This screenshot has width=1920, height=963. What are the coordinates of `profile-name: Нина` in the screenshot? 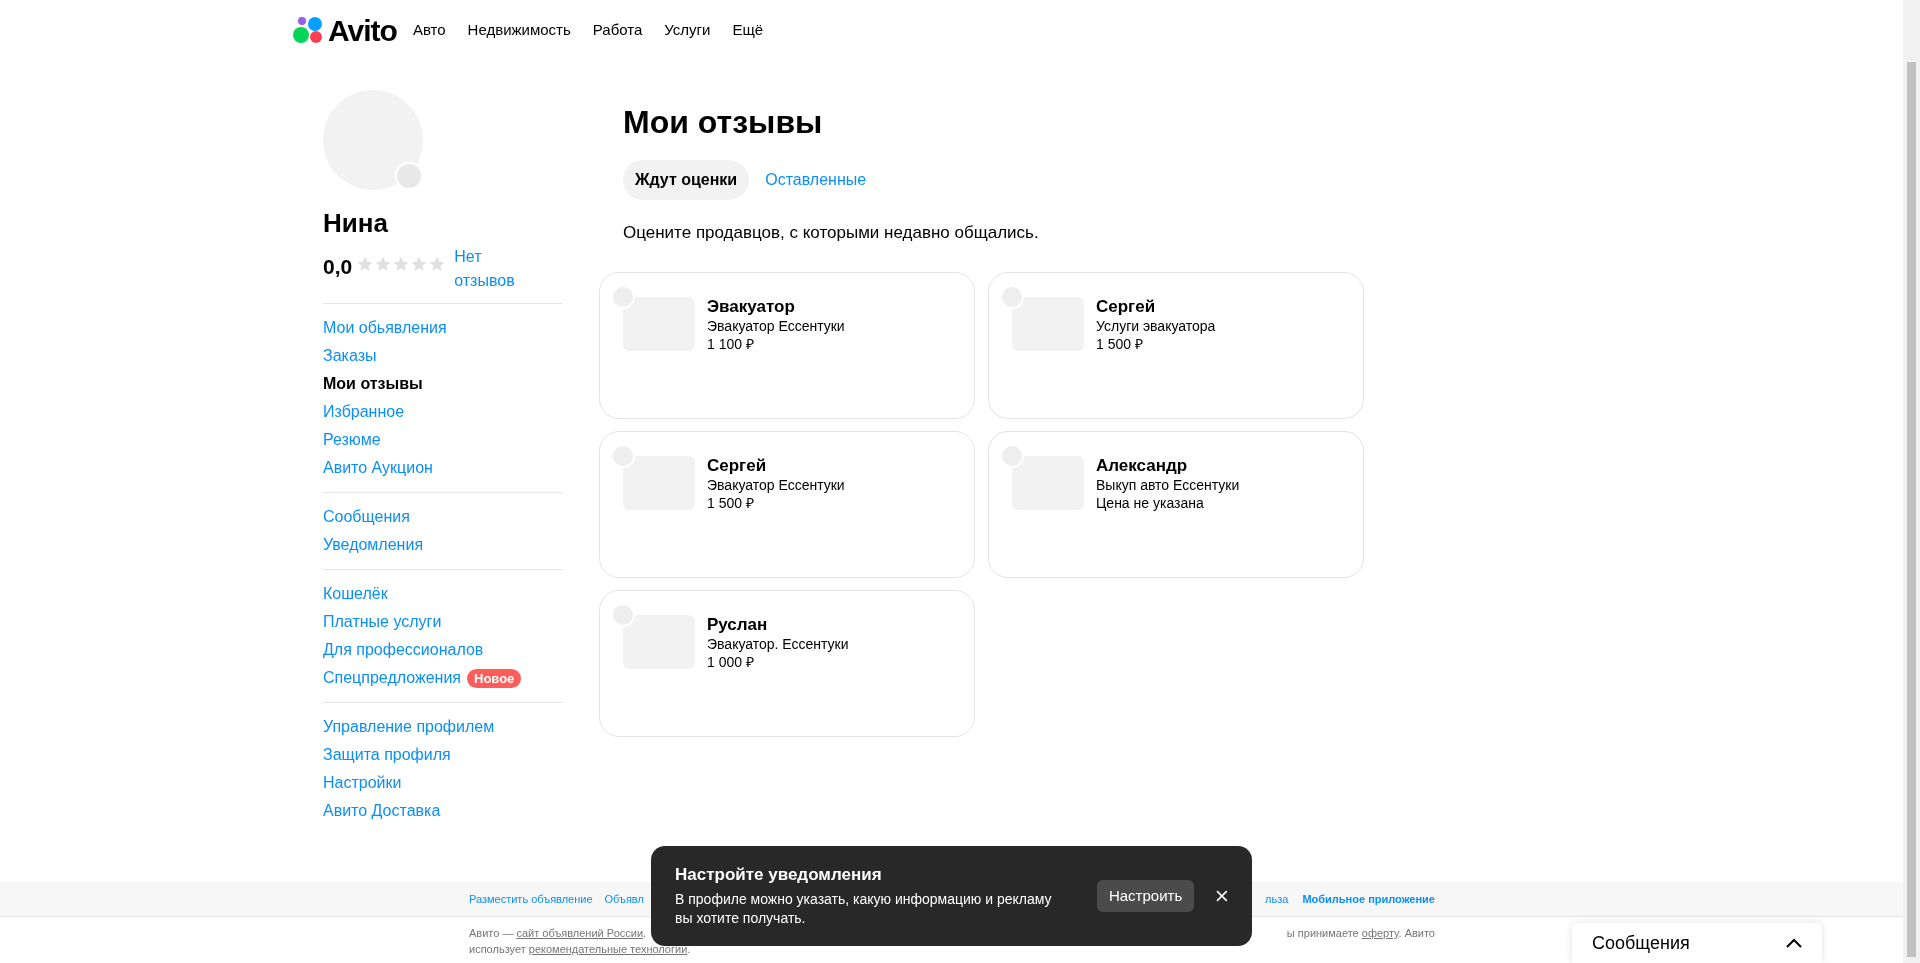 It's located at (356, 223).